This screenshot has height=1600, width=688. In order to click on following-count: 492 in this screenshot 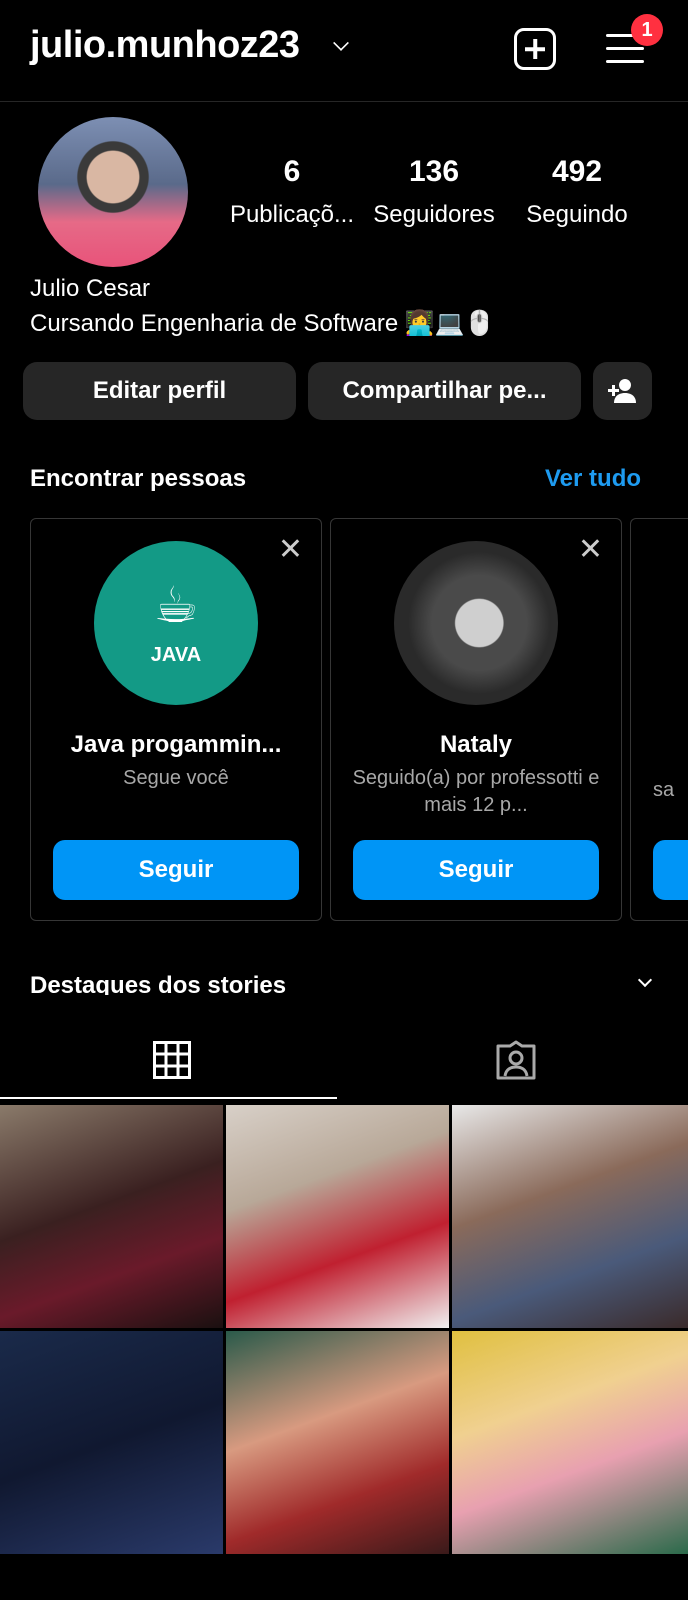, I will do `click(577, 171)`.